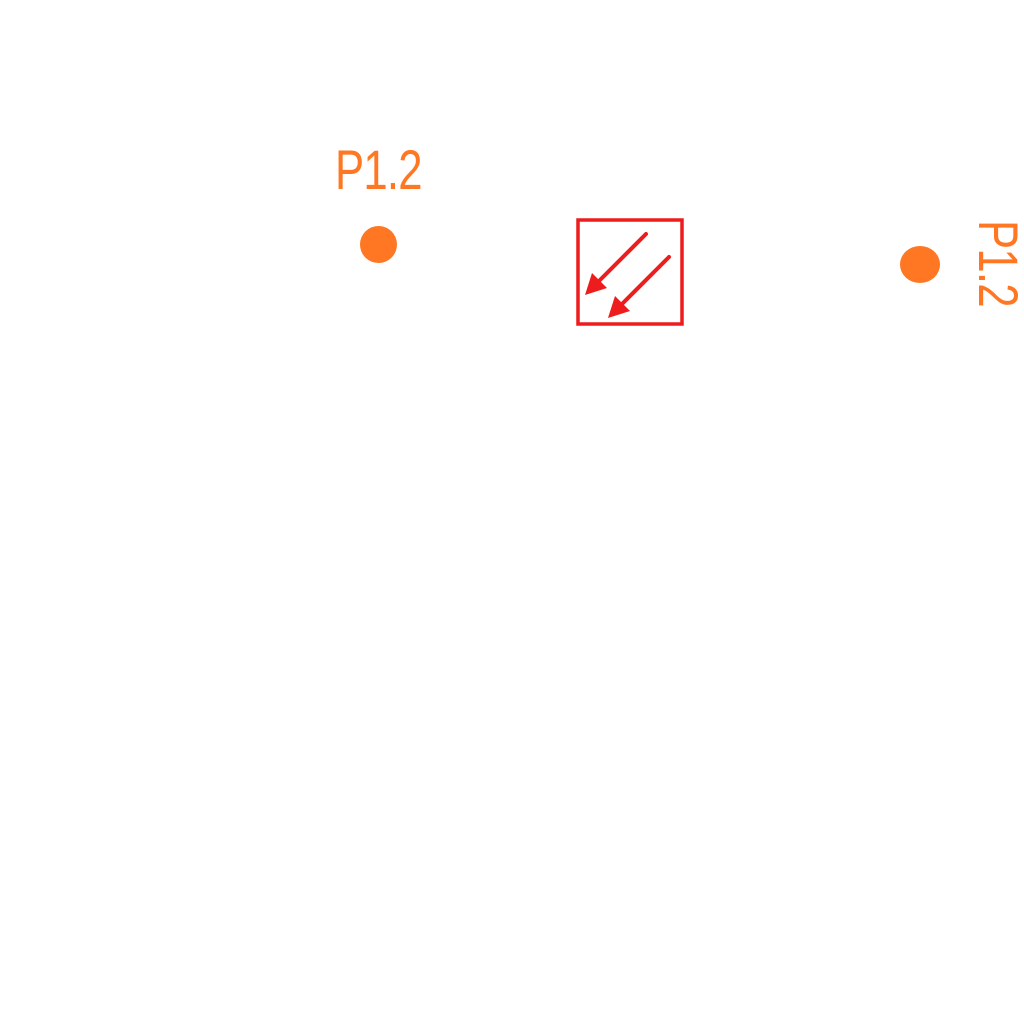  What do you see at coordinates (995, 263) in the screenshot?
I see `pin-label-right: P1.2` at bounding box center [995, 263].